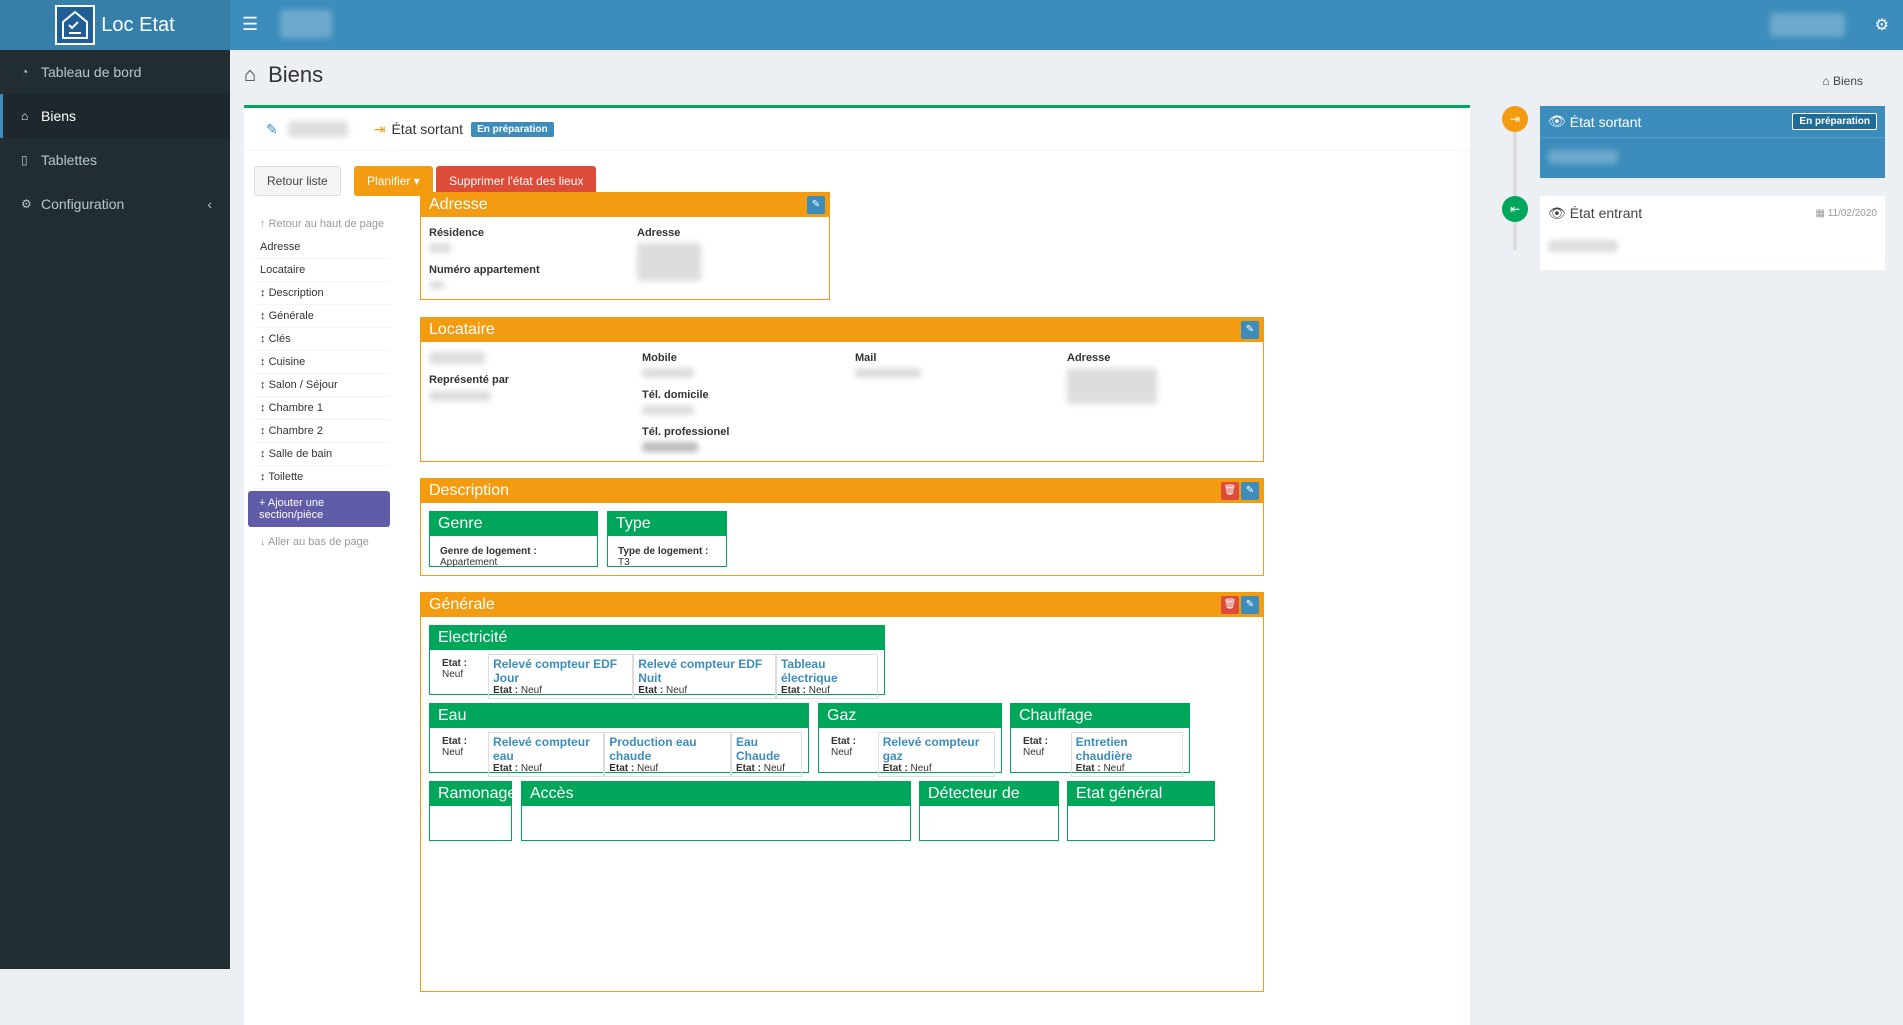 Image resolution: width=1903 pixels, height=1025 pixels. What do you see at coordinates (857, 129) in the screenshot?
I see `box-header: ✎ ⇥ État sortant En préparation` at bounding box center [857, 129].